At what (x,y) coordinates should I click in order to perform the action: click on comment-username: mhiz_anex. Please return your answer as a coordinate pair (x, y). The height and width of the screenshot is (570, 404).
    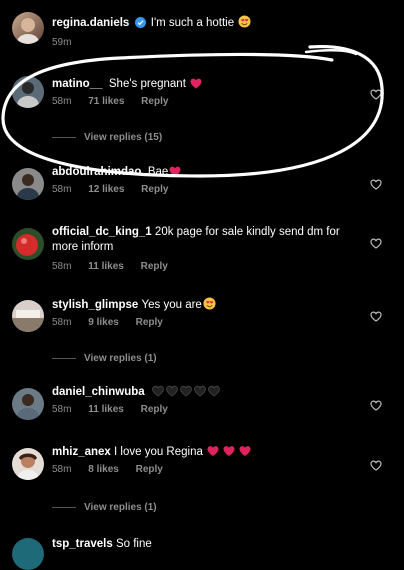
    Looking at the image, I should click on (81, 452).